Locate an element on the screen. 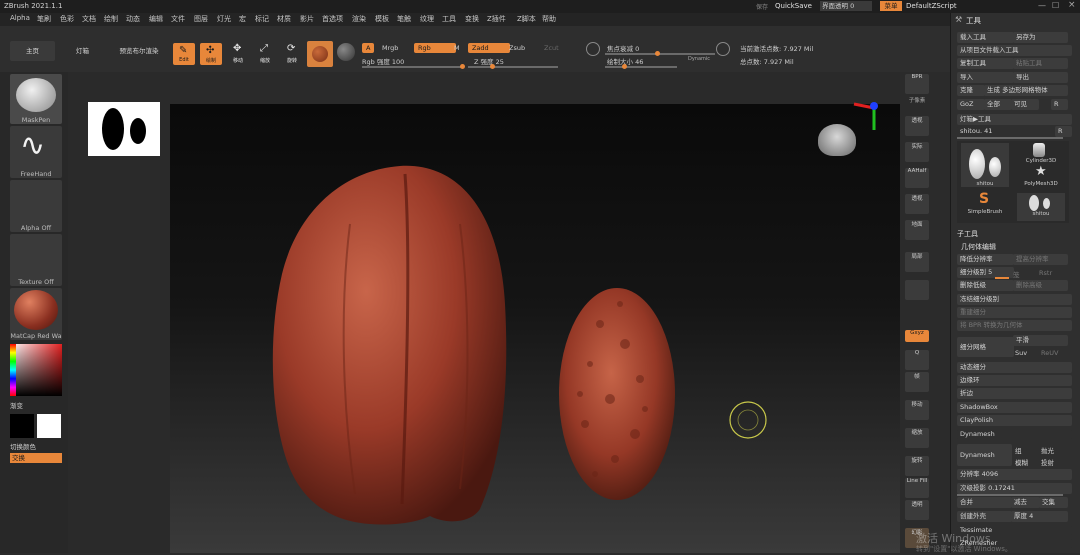 The width and height of the screenshot is (1080, 555). thumb-cylinder3d: Cylinder3D is located at coordinates (1041, 154).